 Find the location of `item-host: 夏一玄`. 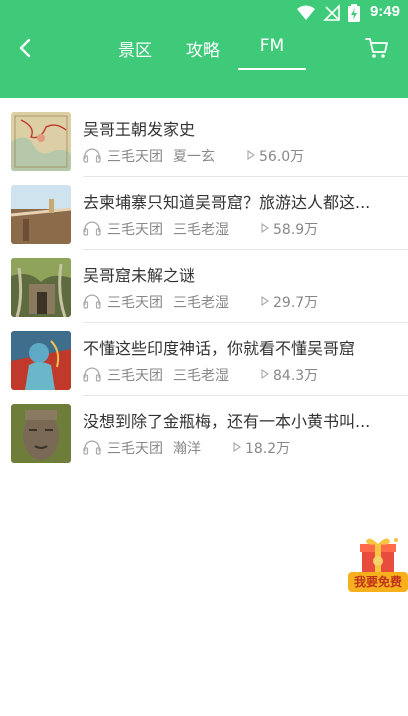

item-host: 夏一玄 is located at coordinates (194, 157).